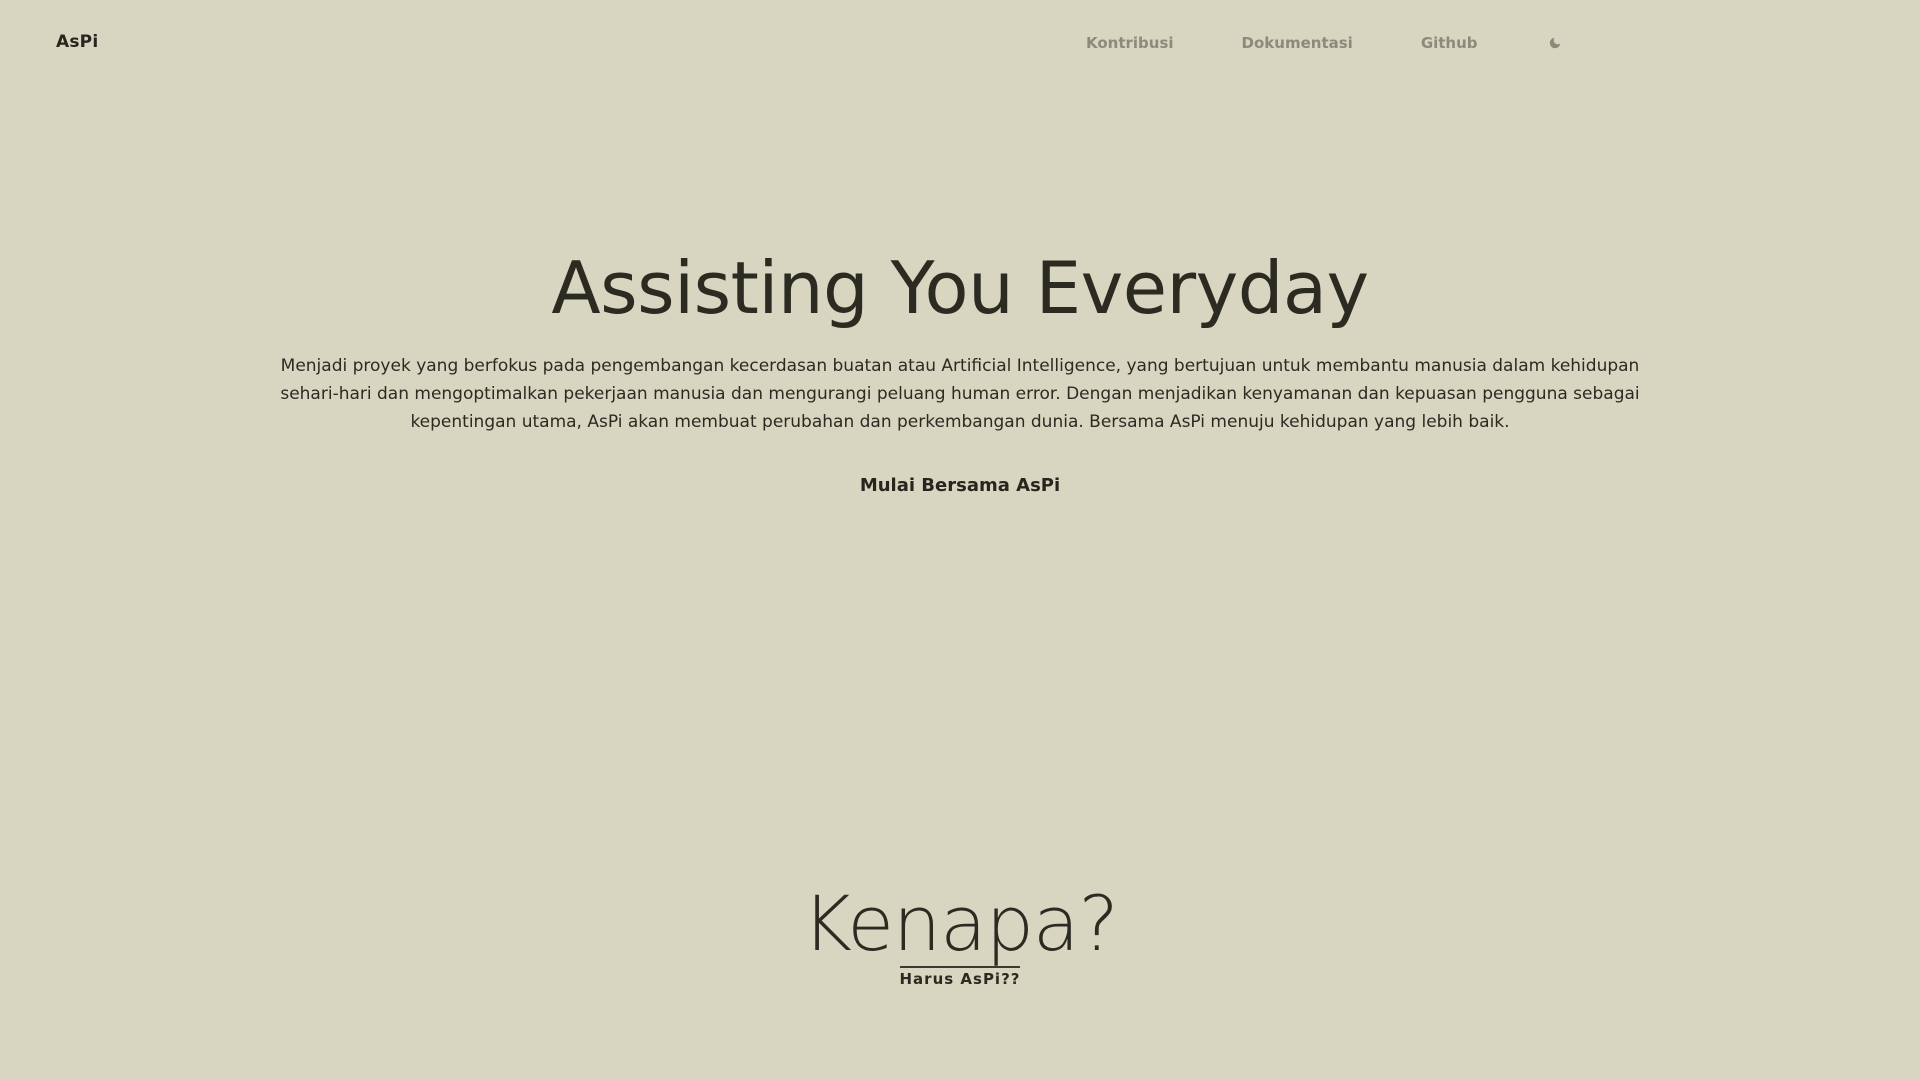 The width and height of the screenshot is (1920, 1080). I want to click on brand-logo: AsPi, so click(77, 42).